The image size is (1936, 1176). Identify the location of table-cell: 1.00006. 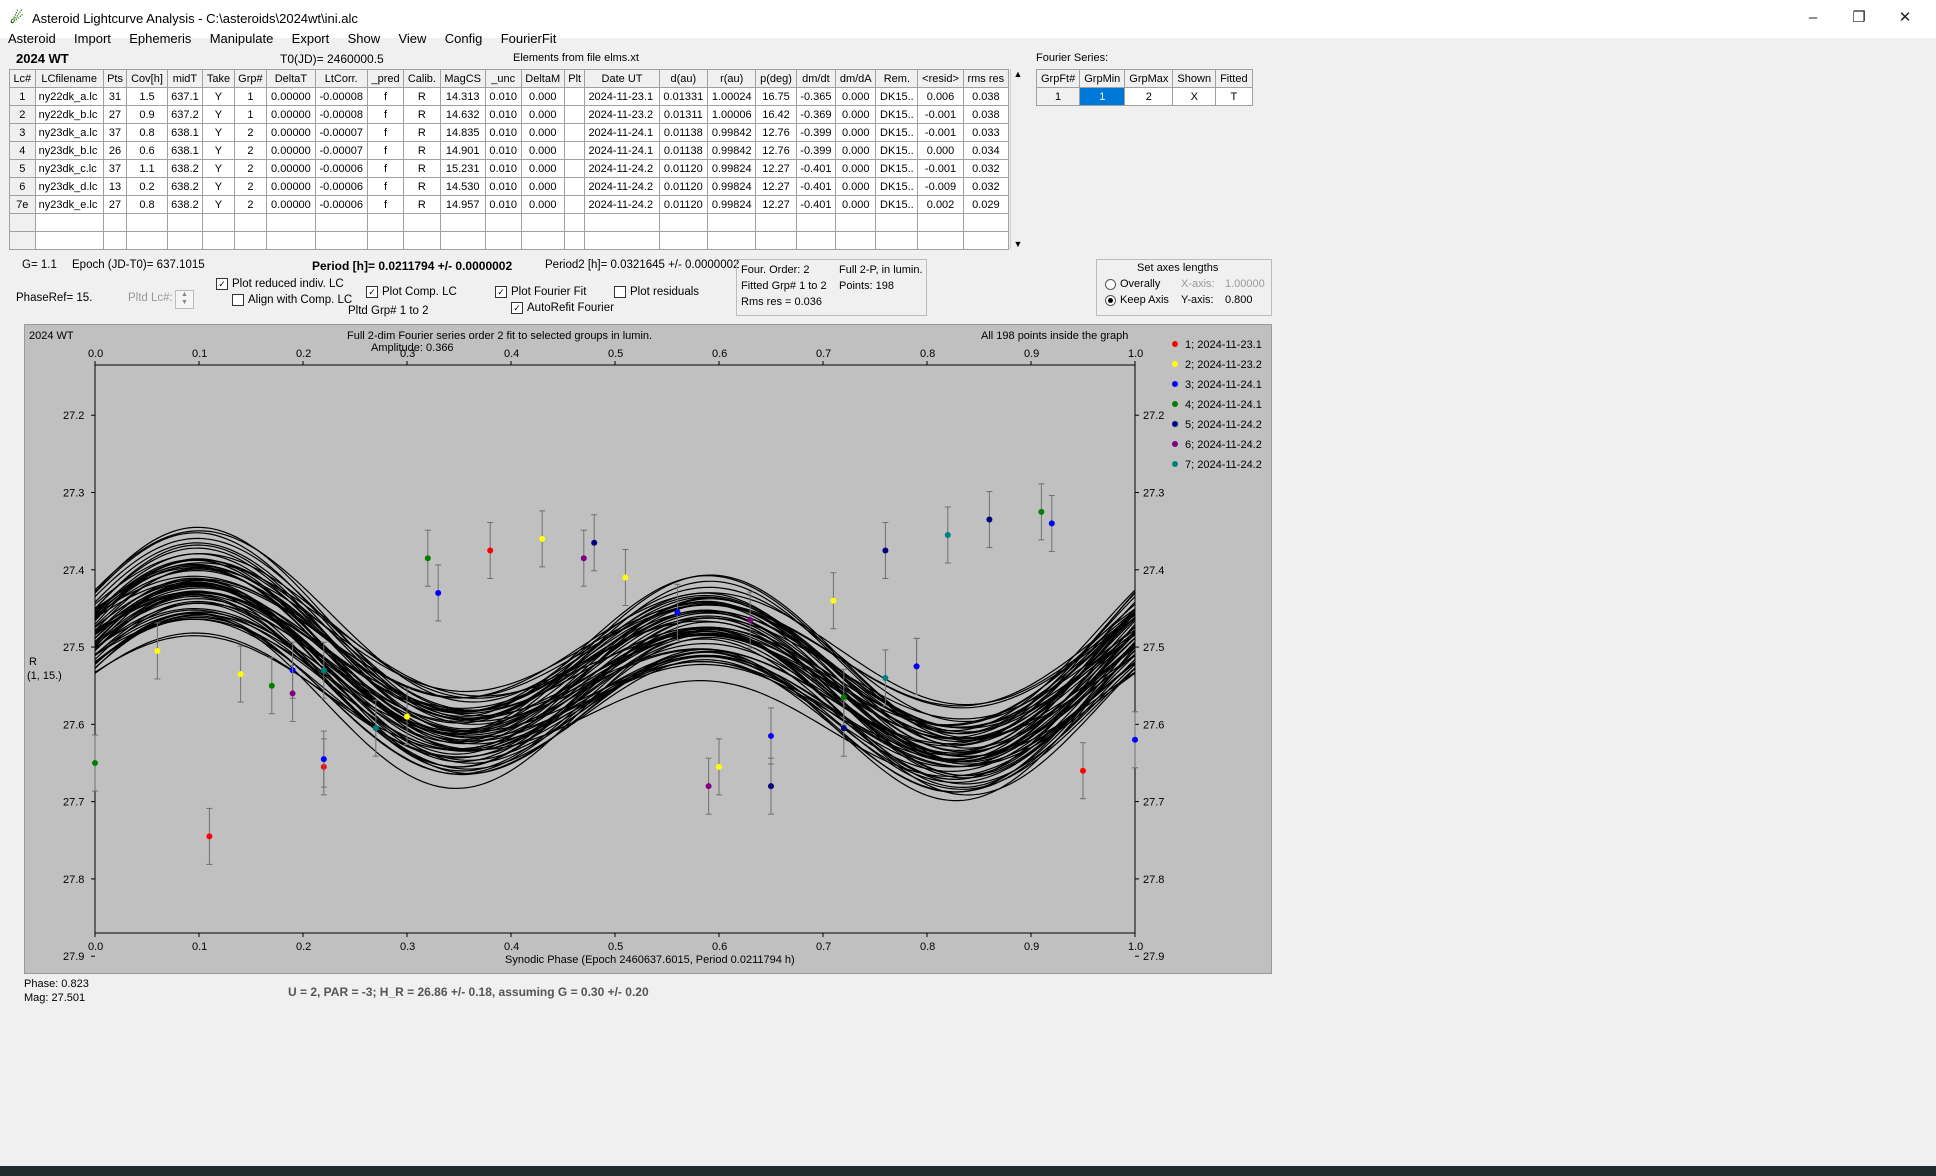
(732, 114).